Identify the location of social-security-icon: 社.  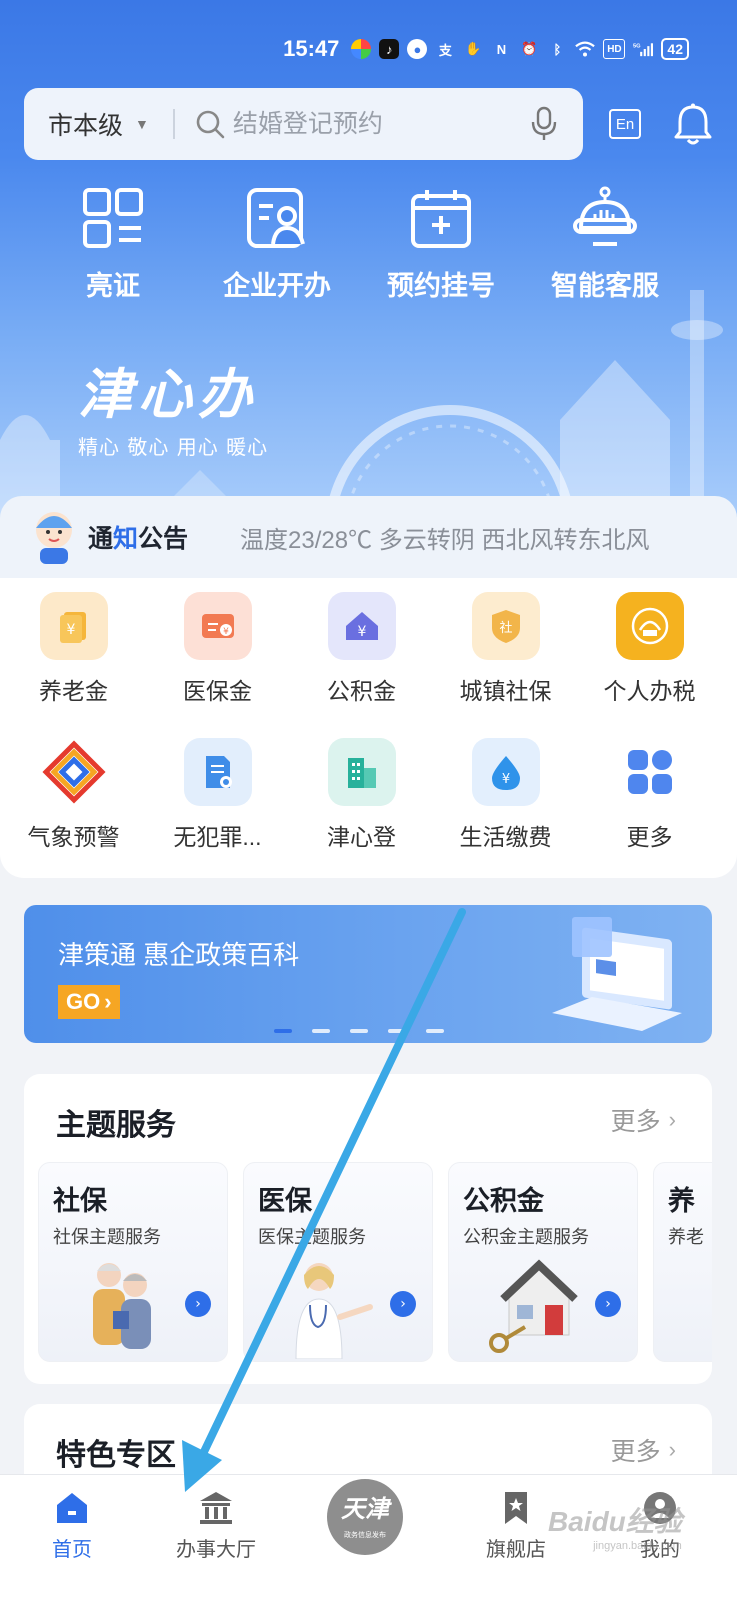
(505, 626).